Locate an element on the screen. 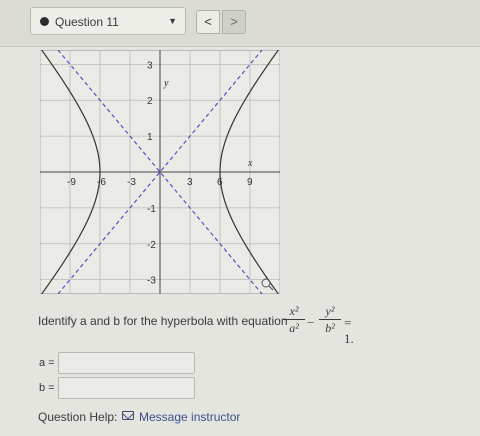 The image size is (480, 436). eq-numerator-y: y² is located at coordinates (330, 311).